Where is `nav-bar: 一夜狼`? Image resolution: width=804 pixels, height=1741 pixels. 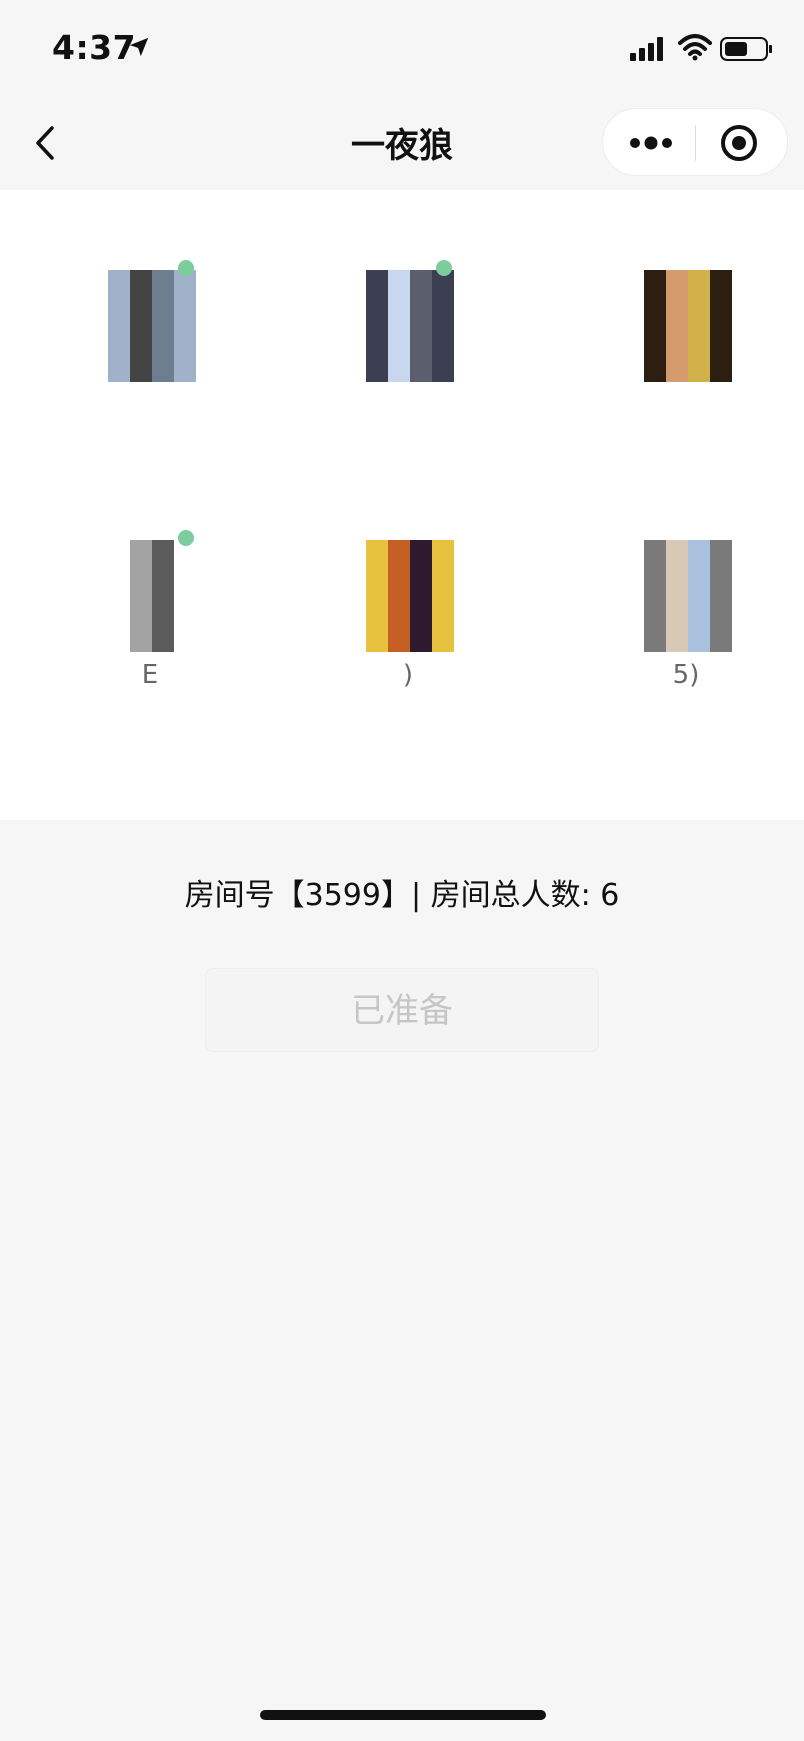
nav-bar: 一夜狼 is located at coordinates (402, 143).